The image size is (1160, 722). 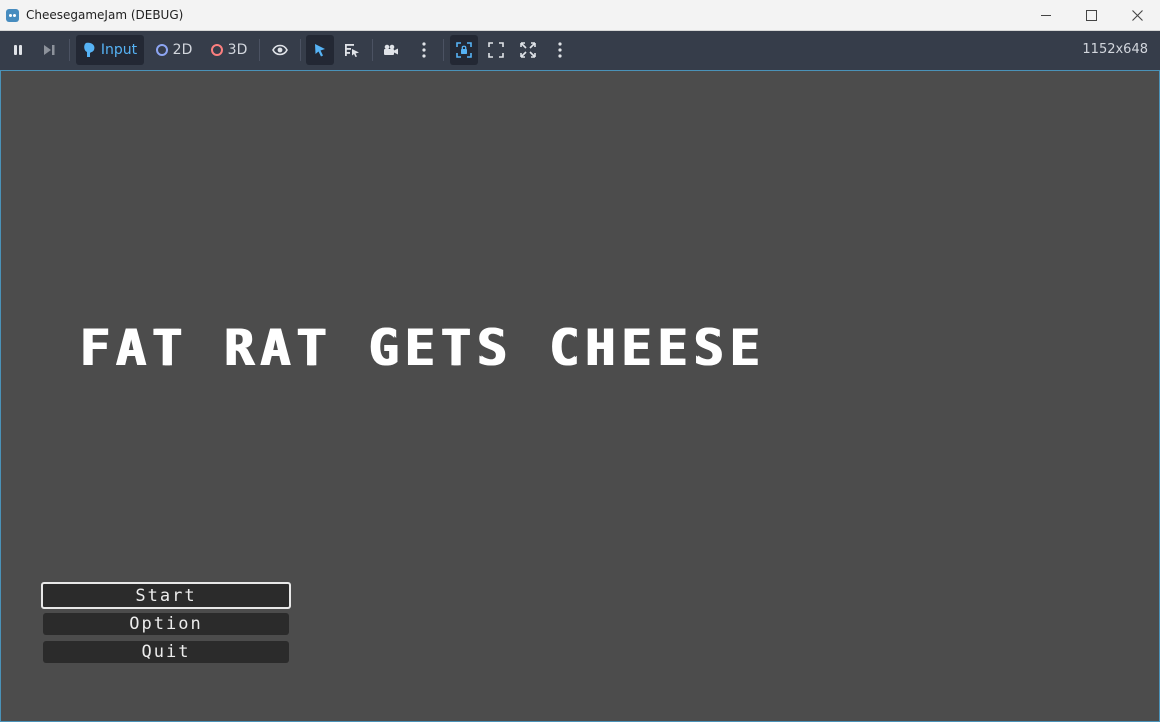 I want to click on expand-icon, so click(x=496, y=50).